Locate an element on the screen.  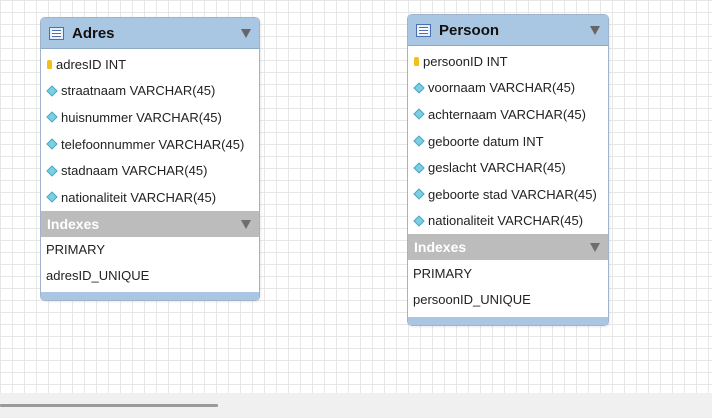
index-row: persoonID_UNIQUE is located at coordinates (508, 299).